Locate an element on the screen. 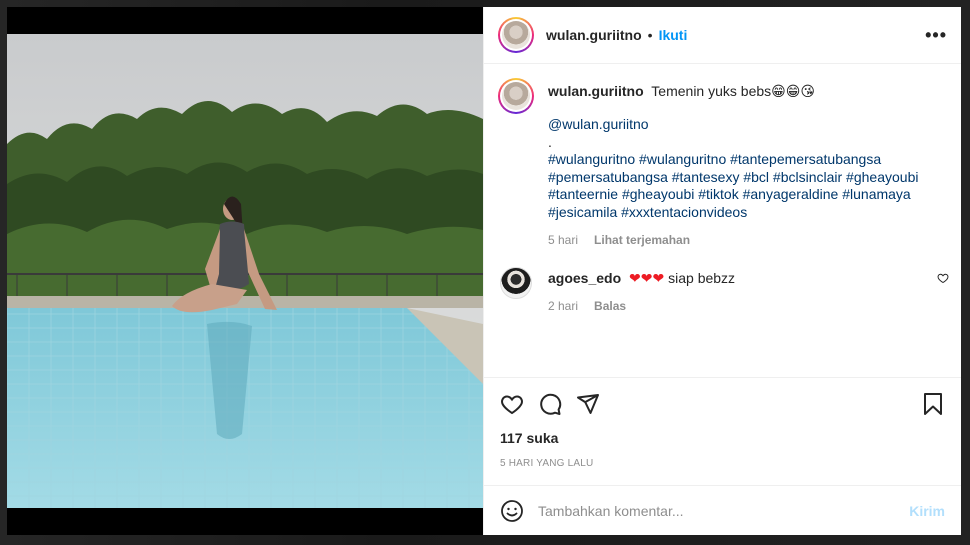  follow-button: Ikuti is located at coordinates (673, 35).